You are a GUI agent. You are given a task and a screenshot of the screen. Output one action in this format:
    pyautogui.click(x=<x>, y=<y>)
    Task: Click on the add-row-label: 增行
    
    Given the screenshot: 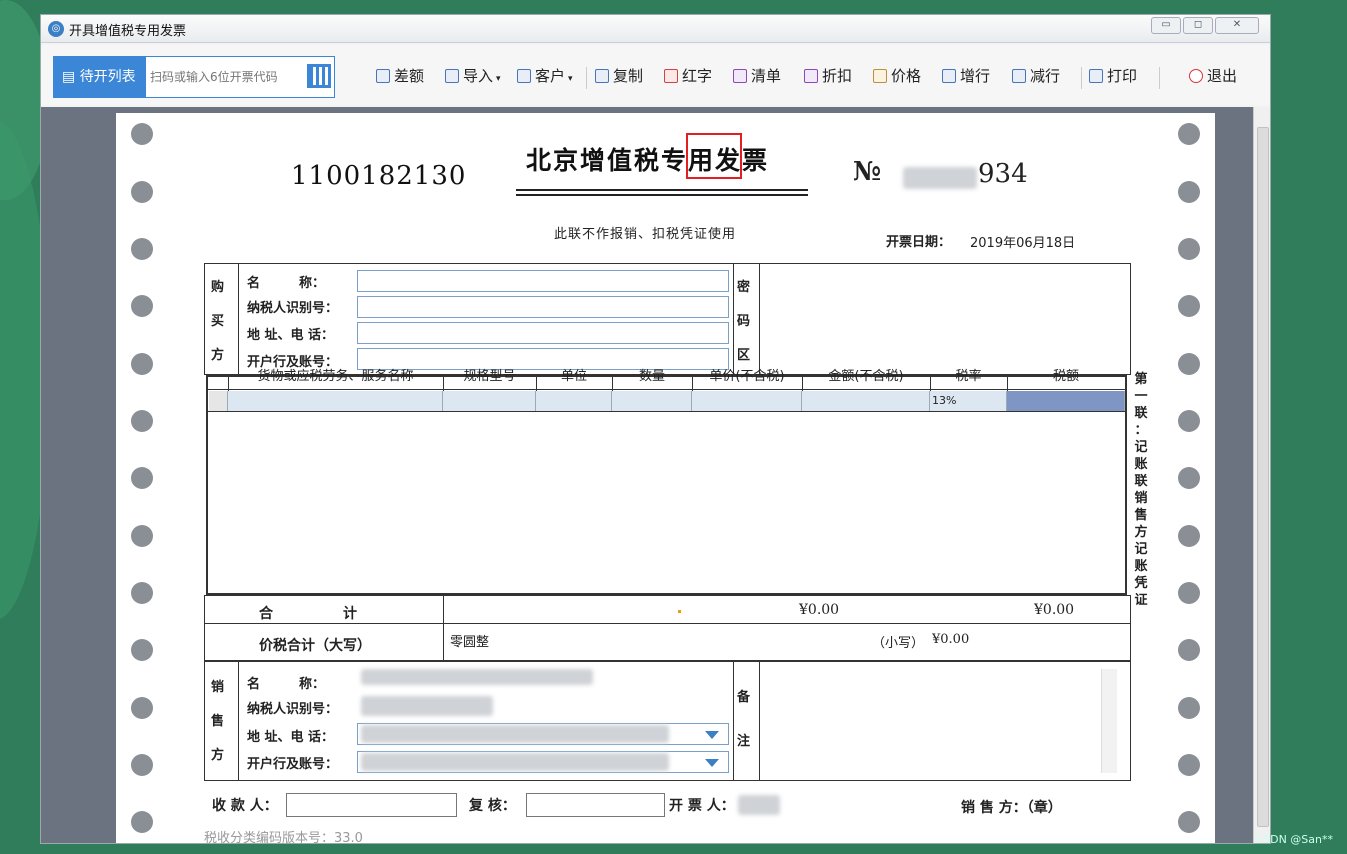 What is the action you would take?
    pyautogui.click(x=975, y=76)
    